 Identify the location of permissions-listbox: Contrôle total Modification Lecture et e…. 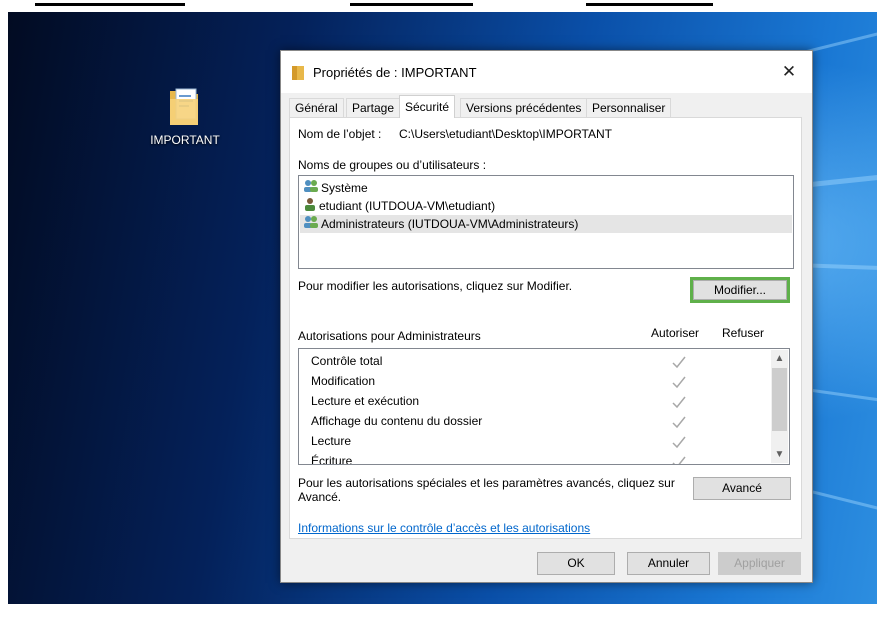
(544, 406).